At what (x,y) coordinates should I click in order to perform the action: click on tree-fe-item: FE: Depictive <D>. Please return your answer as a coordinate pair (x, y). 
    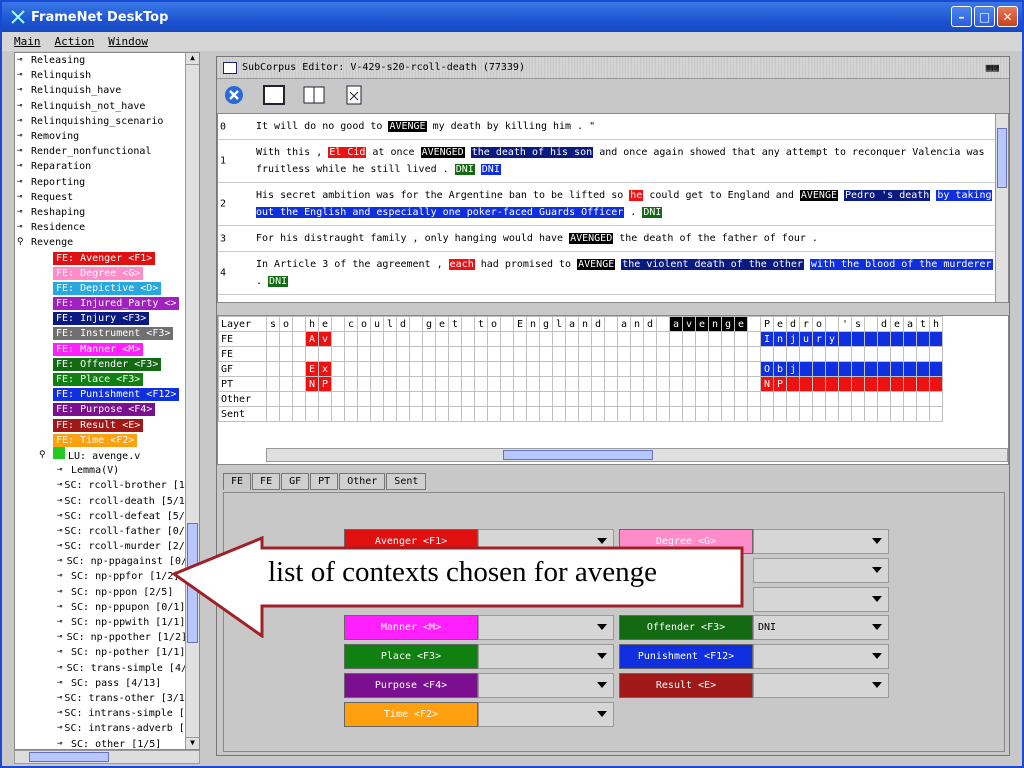
    Looking at the image, I should click on (101, 288).